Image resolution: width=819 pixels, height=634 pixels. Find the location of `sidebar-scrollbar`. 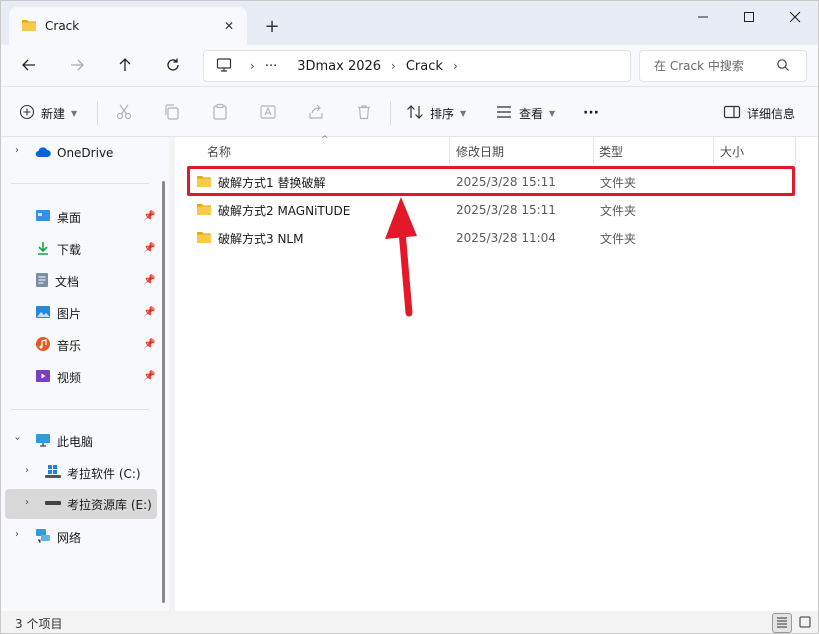

sidebar-scrollbar is located at coordinates (163, 392).